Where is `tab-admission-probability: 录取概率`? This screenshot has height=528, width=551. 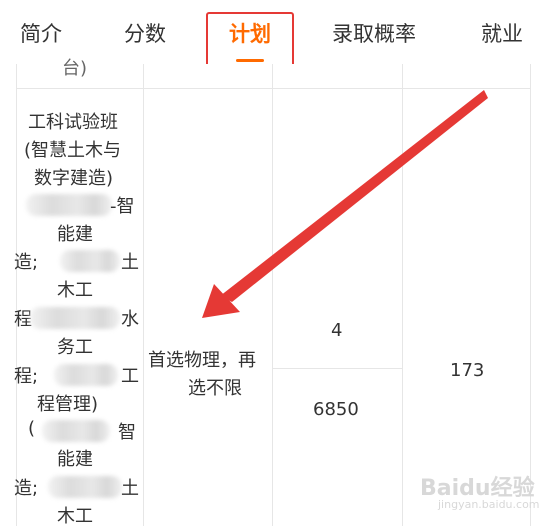
tab-admission-probability: 录取概率 is located at coordinates (374, 33).